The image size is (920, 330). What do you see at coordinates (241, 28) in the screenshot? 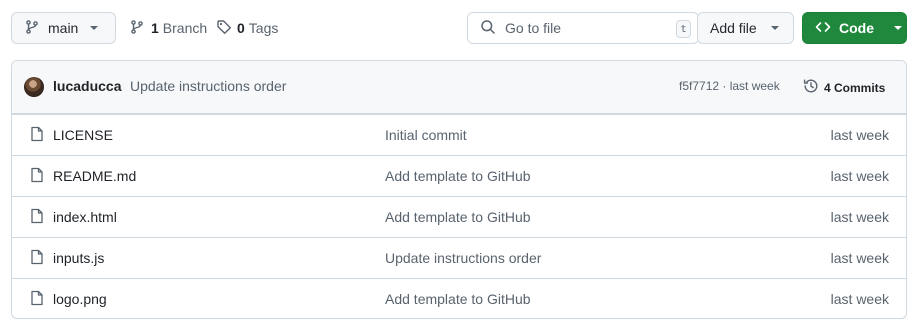
I see `tags-count: 0` at bounding box center [241, 28].